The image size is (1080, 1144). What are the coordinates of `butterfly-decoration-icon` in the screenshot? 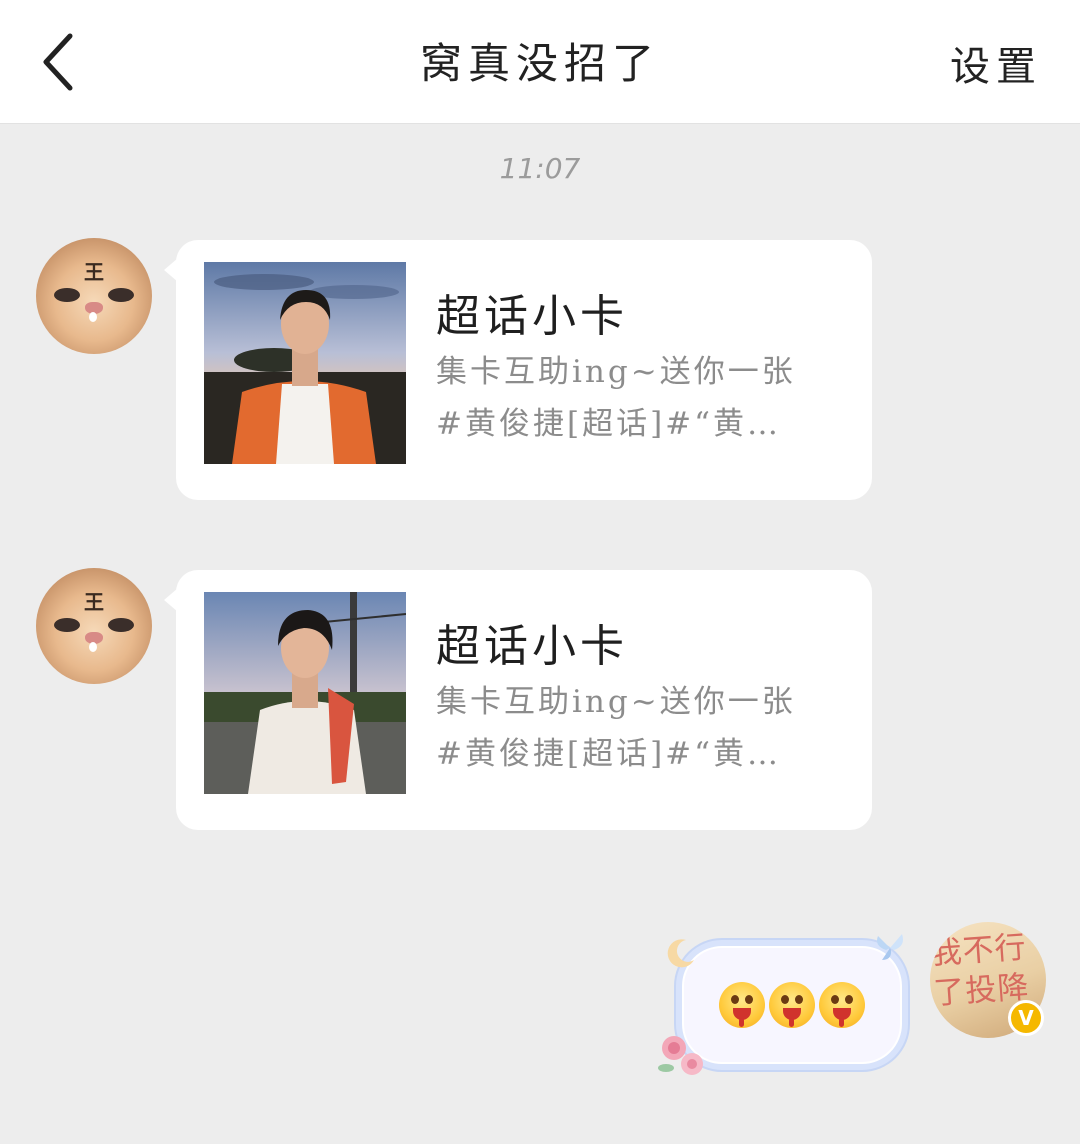 It's located at (890, 947).